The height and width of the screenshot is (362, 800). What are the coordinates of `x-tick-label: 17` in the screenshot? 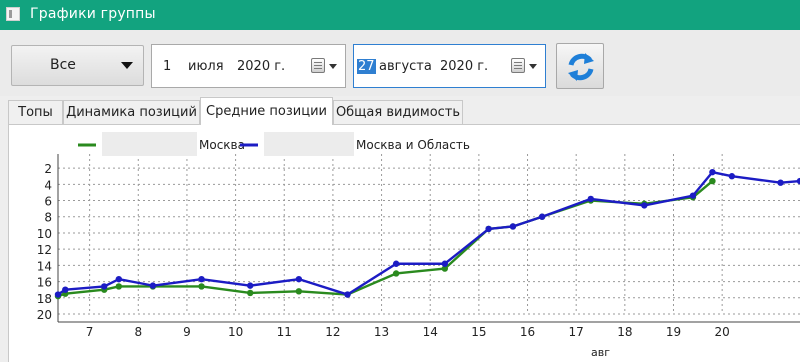 It's located at (576, 332).